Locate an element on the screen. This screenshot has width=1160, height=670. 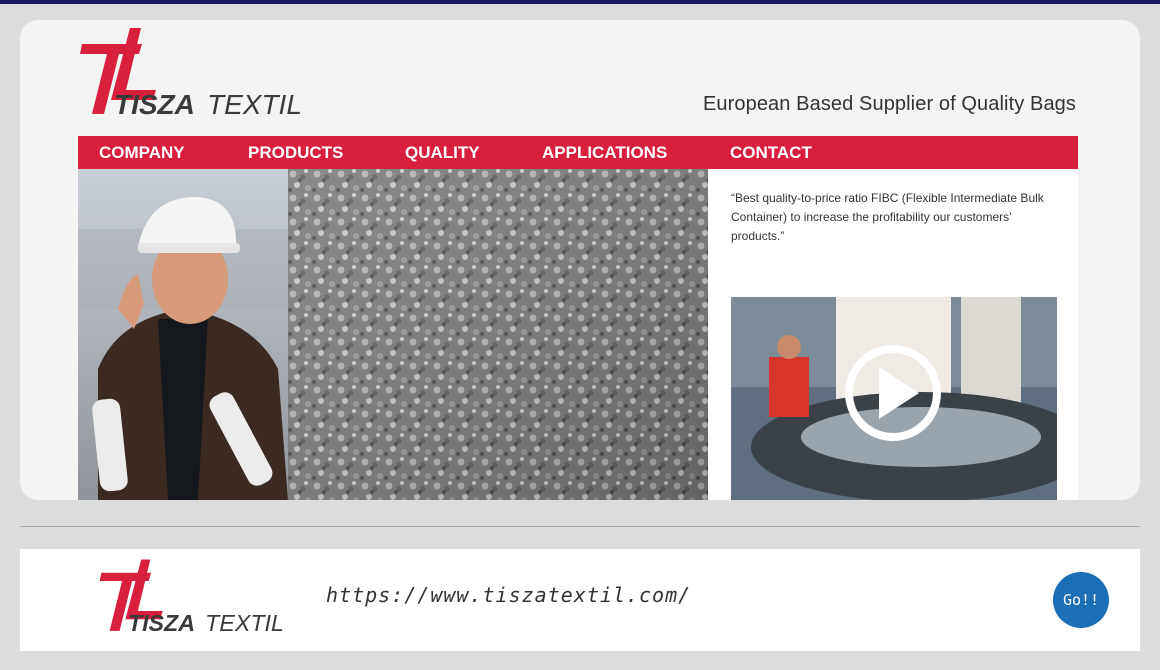
logo-word-bold: TISZA is located at coordinates (154, 103).